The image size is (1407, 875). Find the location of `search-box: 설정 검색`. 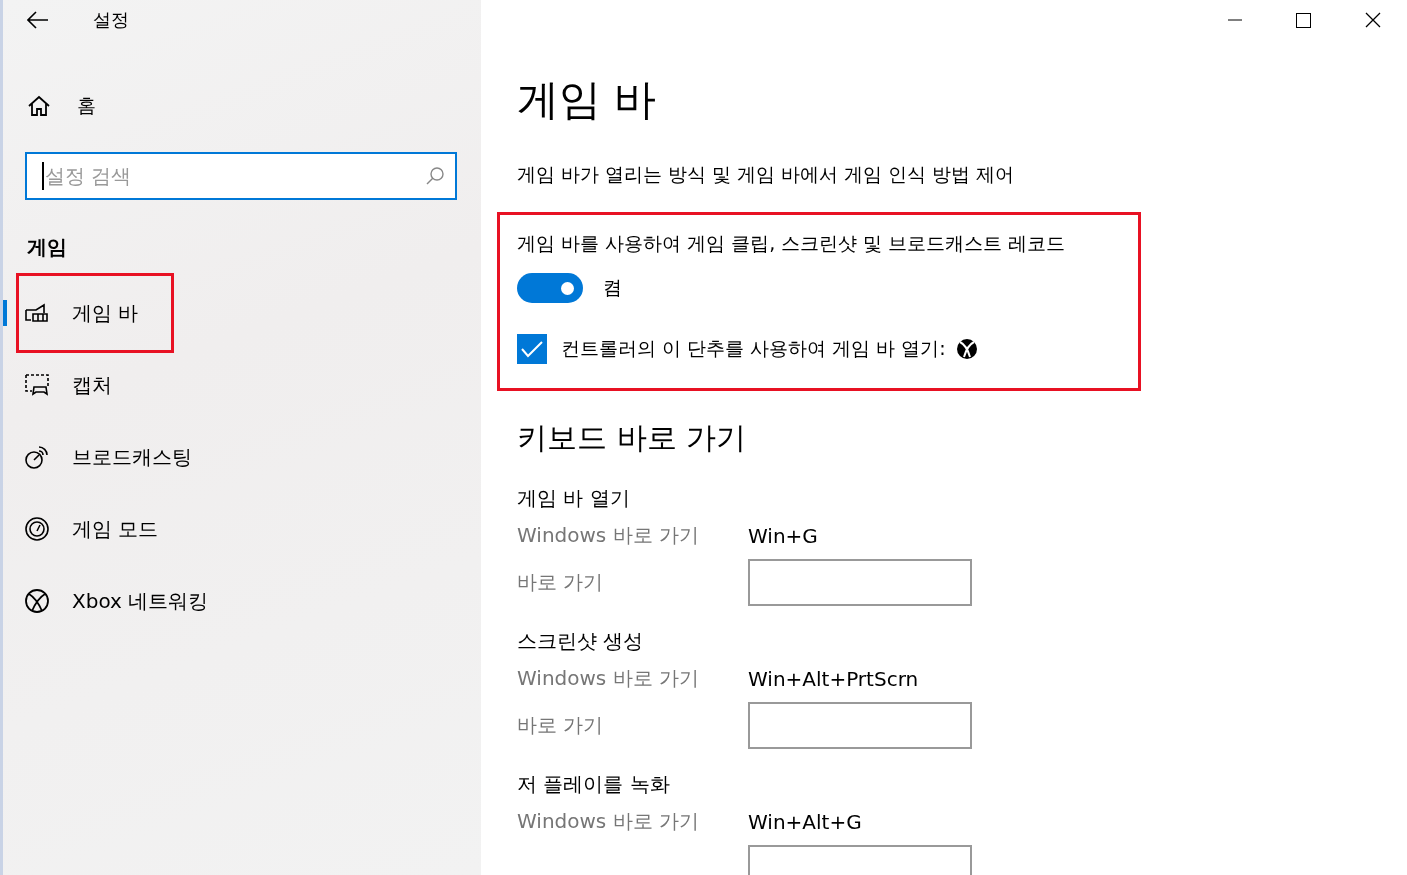

search-box: 설정 검색 is located at coordinates (241, 176).